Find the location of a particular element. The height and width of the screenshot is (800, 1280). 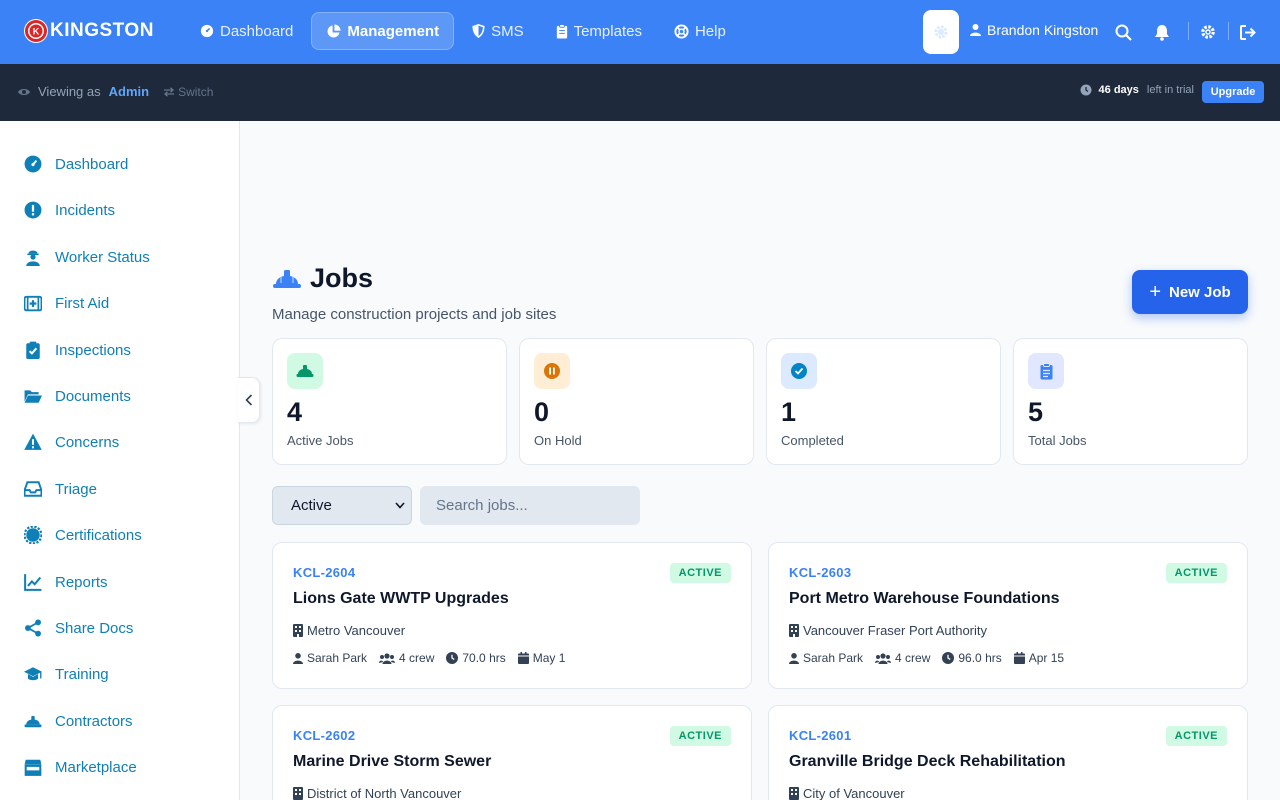

job-manager-name: Sarah Park is located at coordinates (337, 658).